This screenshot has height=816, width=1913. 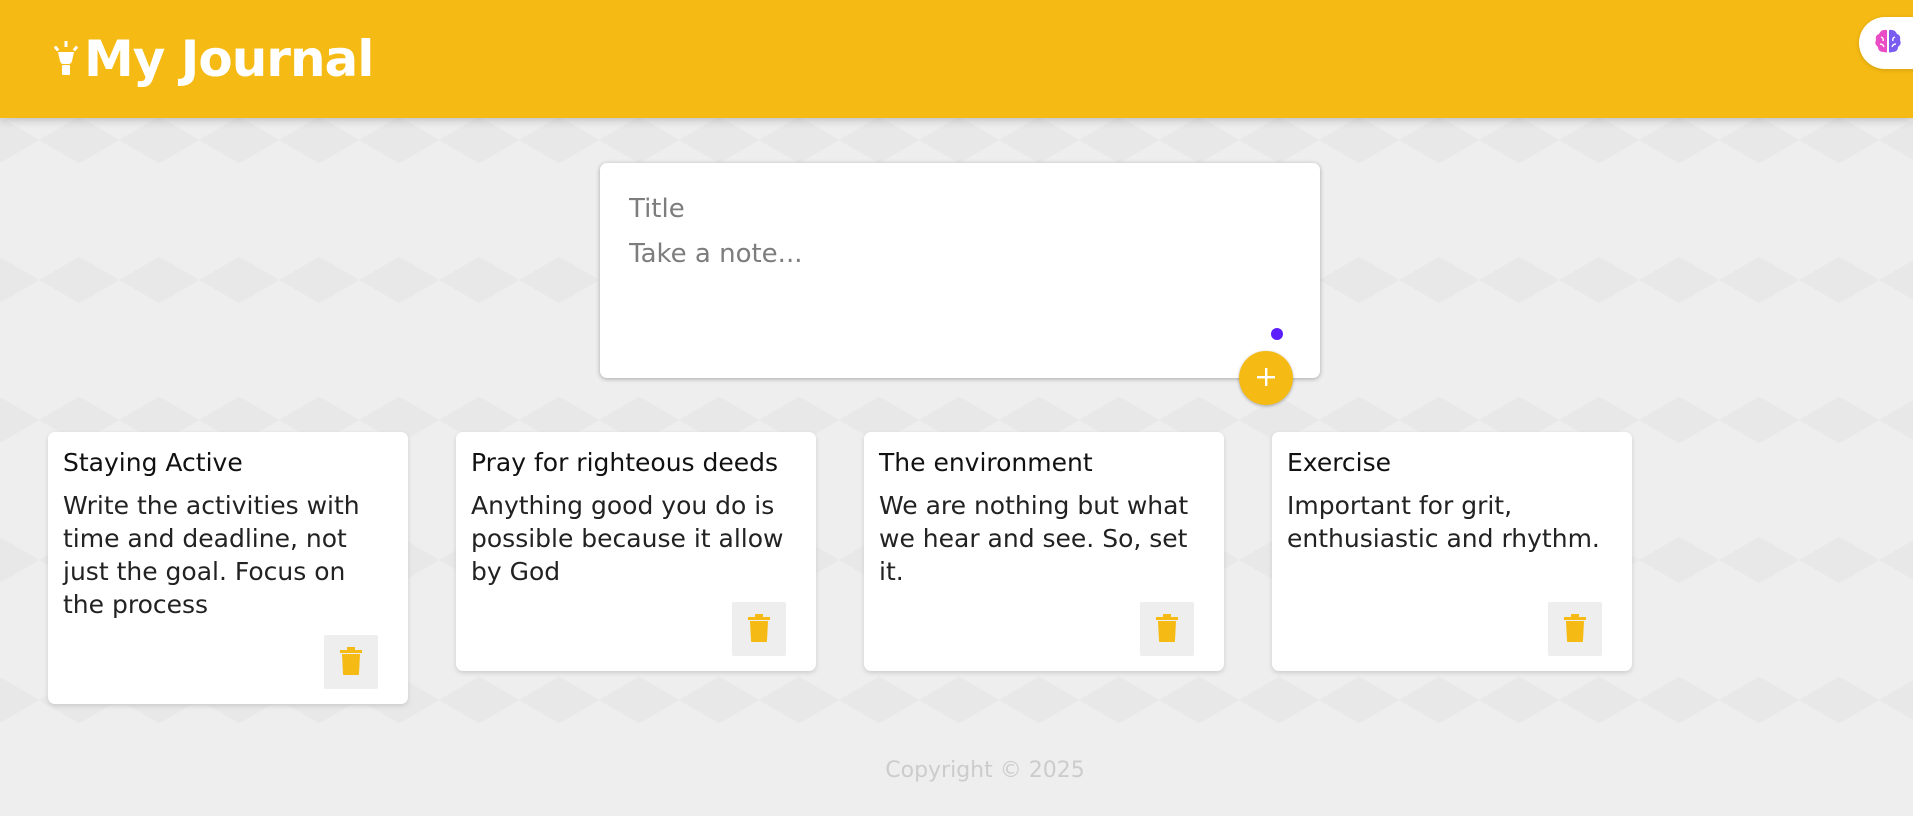 I want to click on note-title: The environment, so click(x=986, y=462).